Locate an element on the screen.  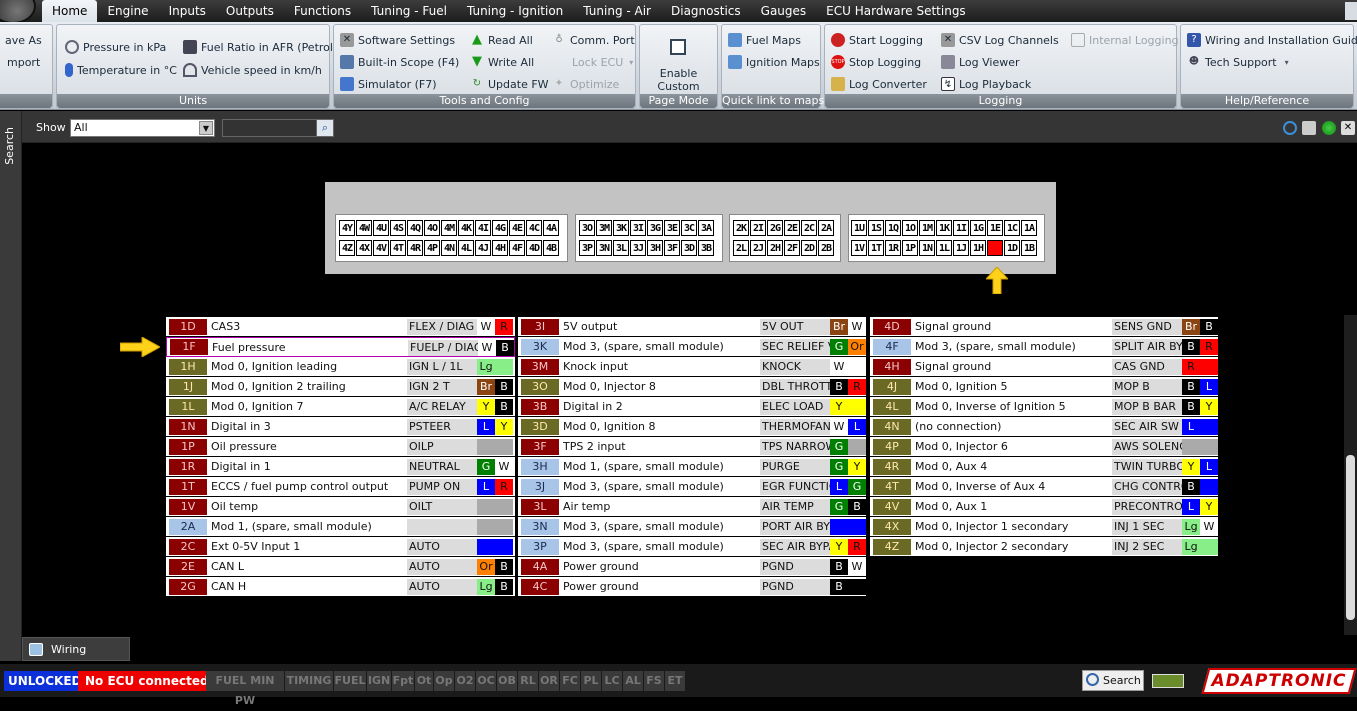
connector-pin: 4G is located at coordinates (500, 228).